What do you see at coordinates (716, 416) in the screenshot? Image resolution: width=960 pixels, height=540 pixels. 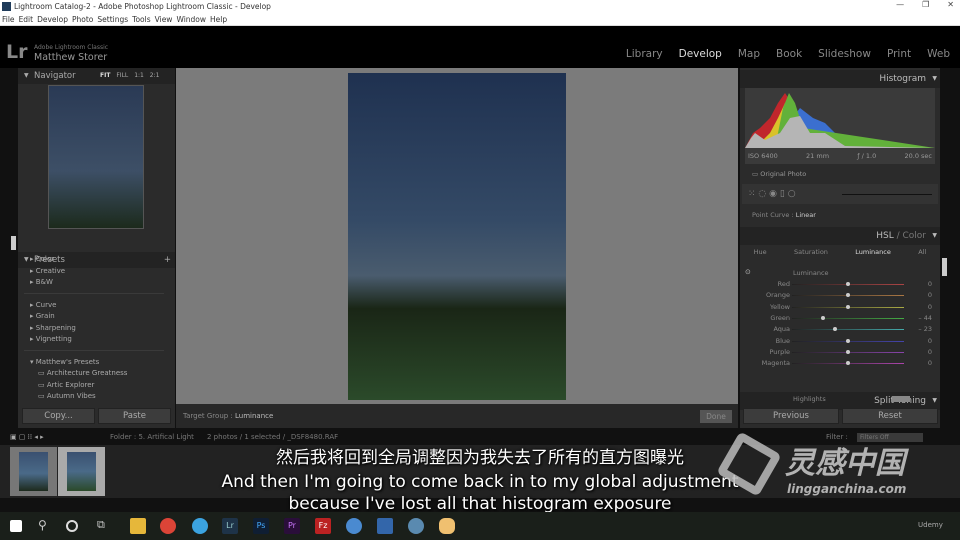 I see `done-button: Done` at bounding box center [716, 416].